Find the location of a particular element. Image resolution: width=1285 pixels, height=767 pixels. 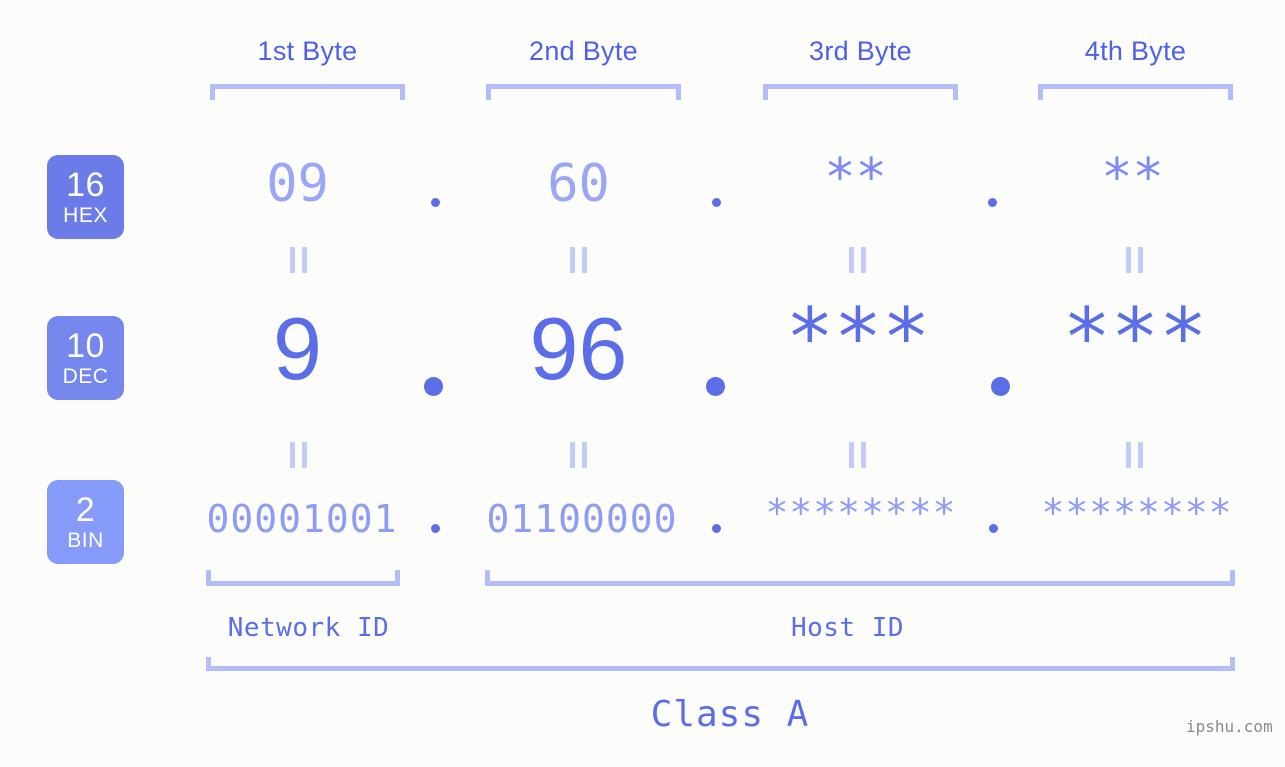

dec-value-byte-1: 9 is located at coordinates (297, 348).